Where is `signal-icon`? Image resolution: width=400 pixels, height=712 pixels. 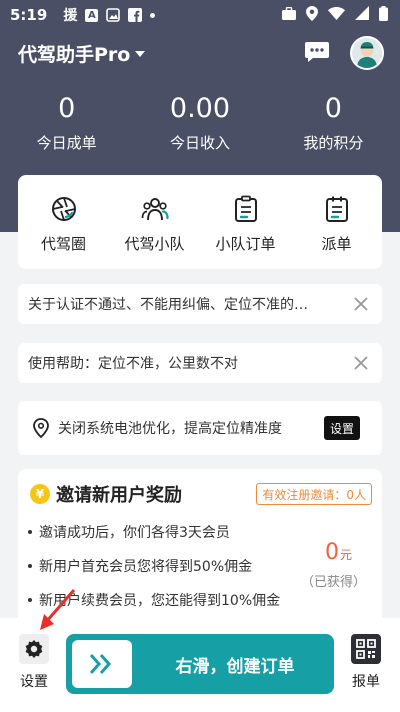
signal-icon is located at coordinates (362, 15).